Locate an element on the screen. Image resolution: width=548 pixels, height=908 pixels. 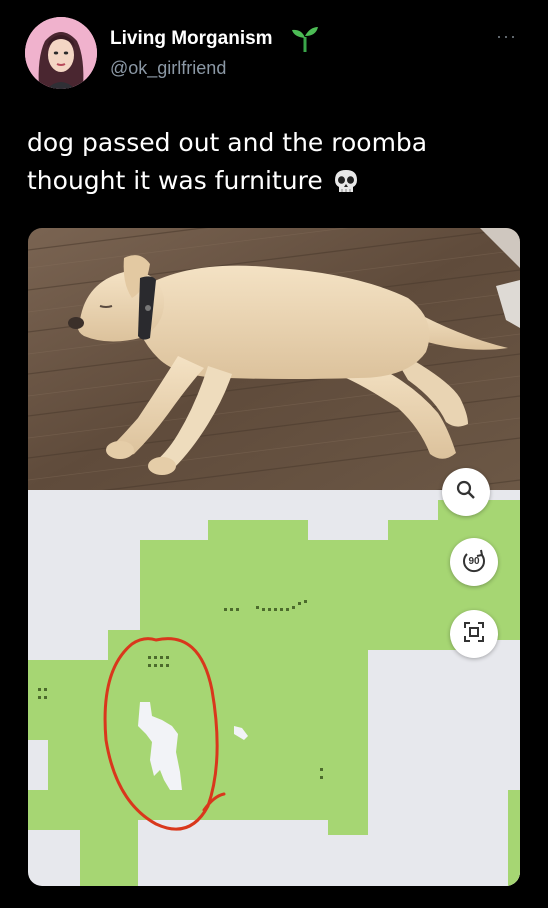
more-options-button: ··· is located at coordinates (506, 36).